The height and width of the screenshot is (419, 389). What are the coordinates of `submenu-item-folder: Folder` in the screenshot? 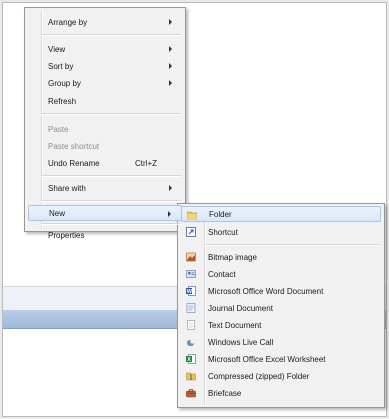 It's located at (281, 214).